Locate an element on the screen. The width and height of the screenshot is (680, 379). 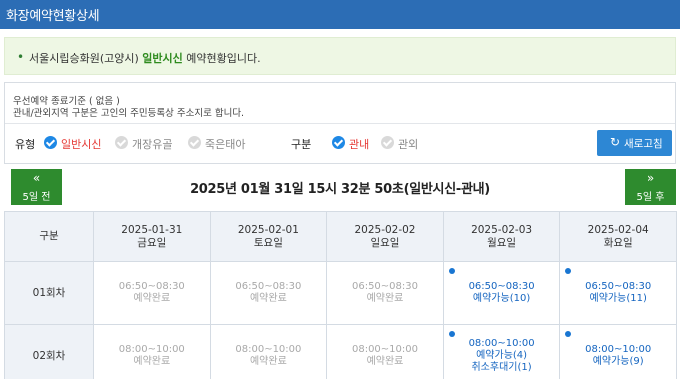
type-general-checkbox is located at coordinates (50, 142).